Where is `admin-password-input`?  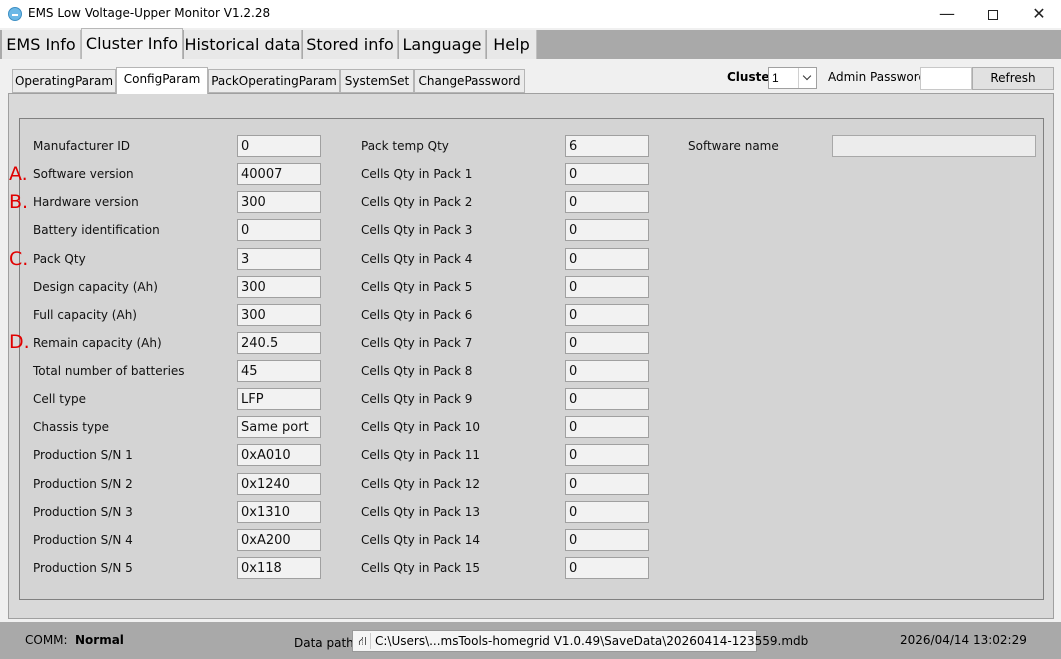 admin-password-input is located at coordinates (946, 78).